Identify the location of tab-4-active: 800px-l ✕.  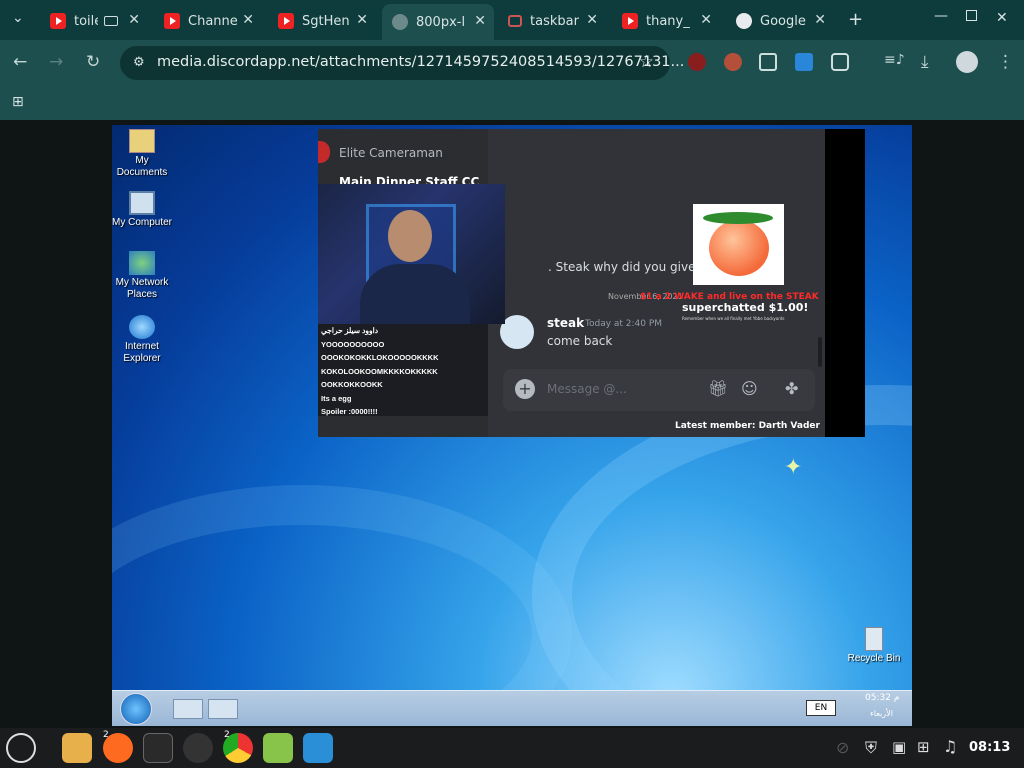
(438, 22).